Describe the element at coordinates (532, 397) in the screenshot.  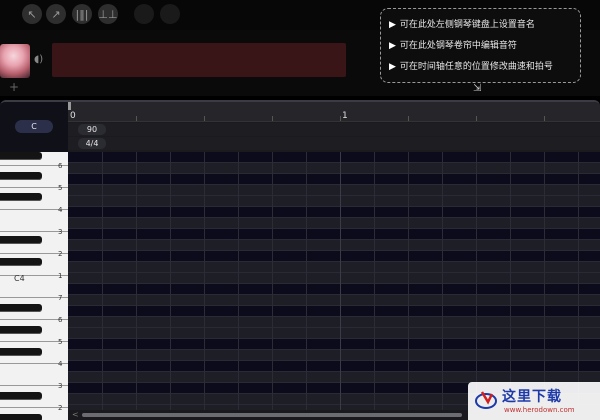
I see `watermark-title: 这里下载` at that location.